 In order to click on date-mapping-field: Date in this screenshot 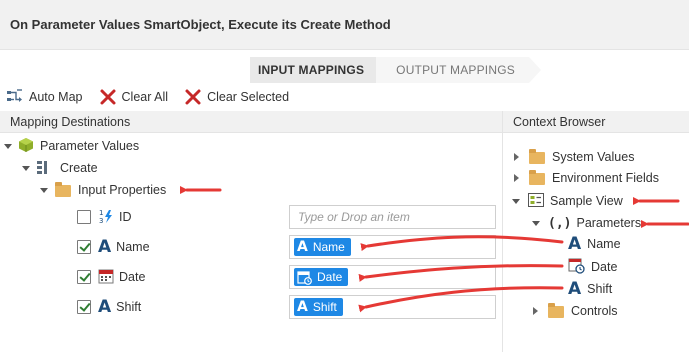, I will do `click(392, 277)`.